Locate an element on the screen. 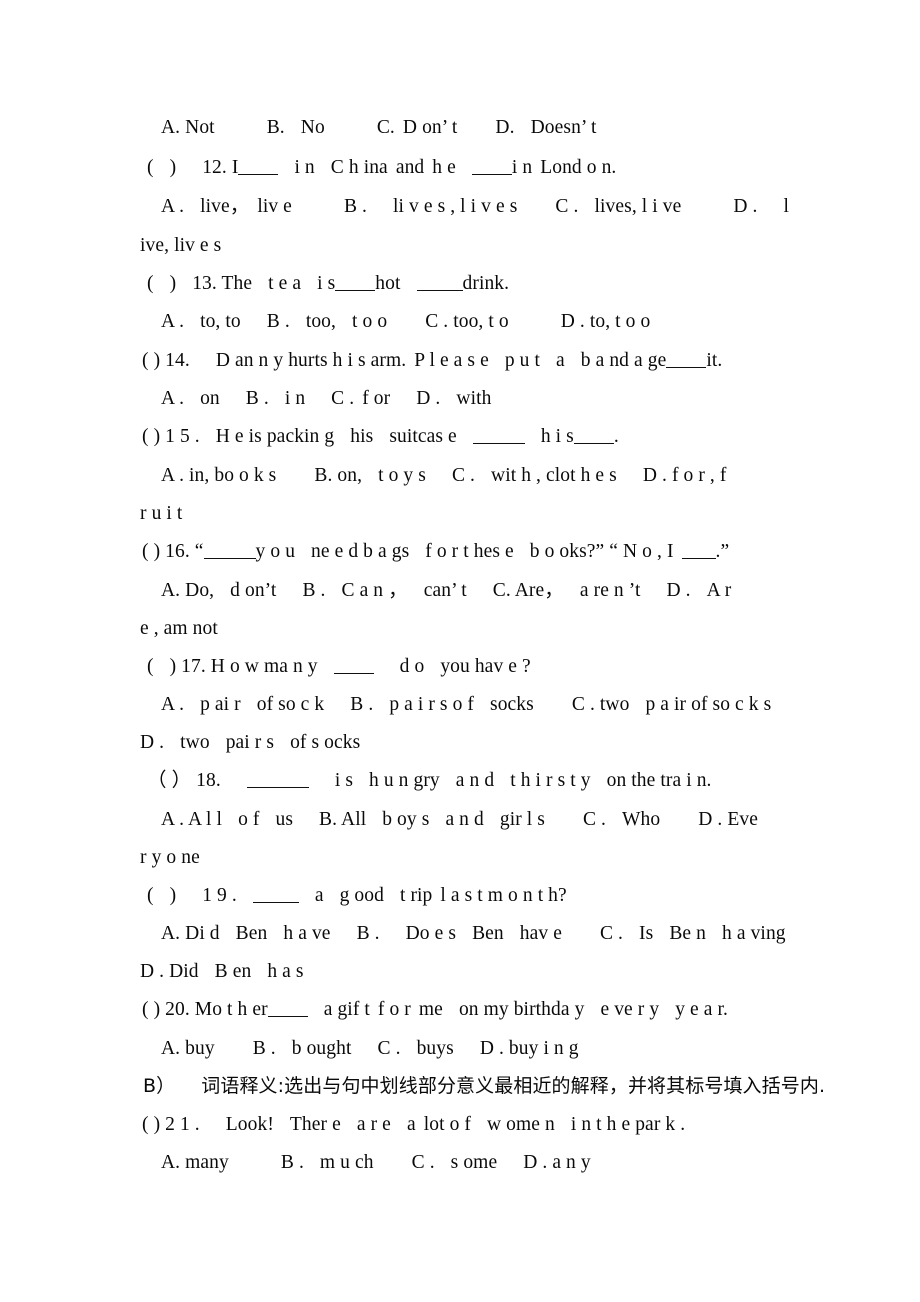 Image resolution: width=920 pixels, height=1302 pixels. text-line-q12-stem: () 12. I i n C h ina and h e i n Lond o n. is located at coordinates (381, 168).